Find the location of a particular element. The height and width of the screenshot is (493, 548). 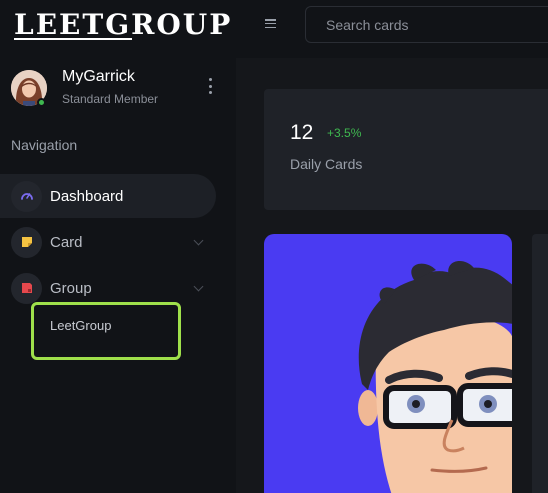

stat-label: Daily Cards is located at coordinates (326, 164).